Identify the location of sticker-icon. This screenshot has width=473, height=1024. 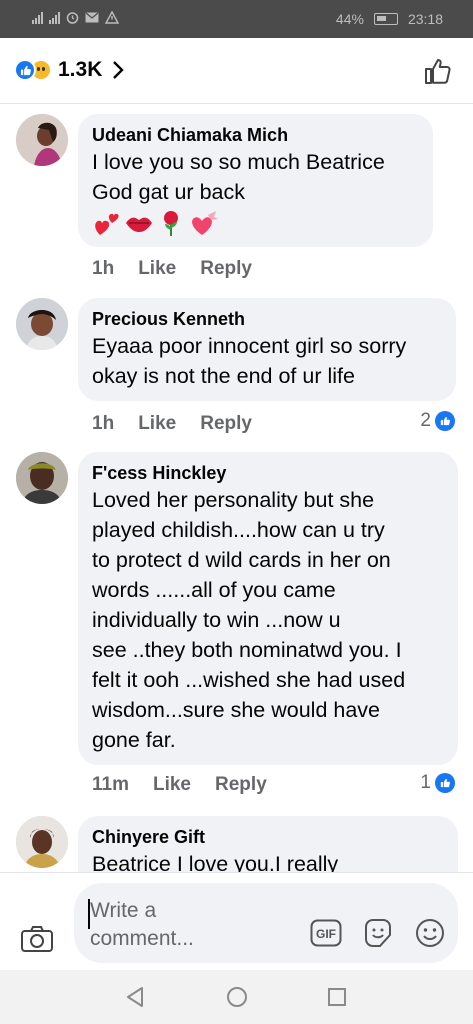
(378, 933).